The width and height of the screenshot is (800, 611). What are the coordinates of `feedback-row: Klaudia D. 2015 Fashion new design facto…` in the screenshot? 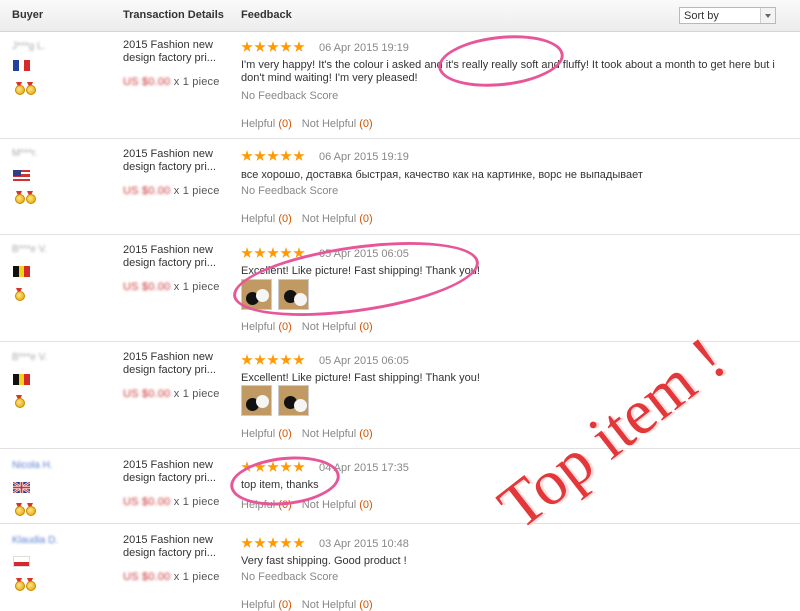 It's located at (400, 567).